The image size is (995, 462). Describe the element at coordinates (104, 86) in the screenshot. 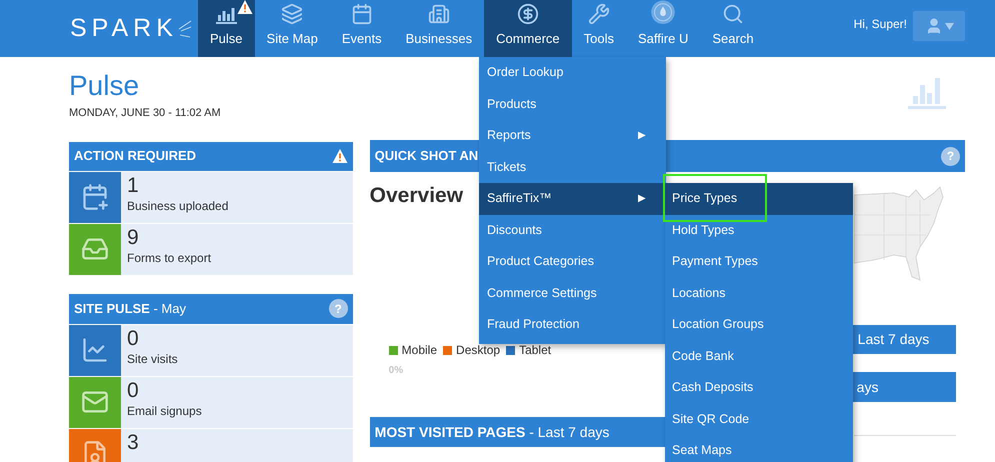

I see `page-title: Pulse` at that location.